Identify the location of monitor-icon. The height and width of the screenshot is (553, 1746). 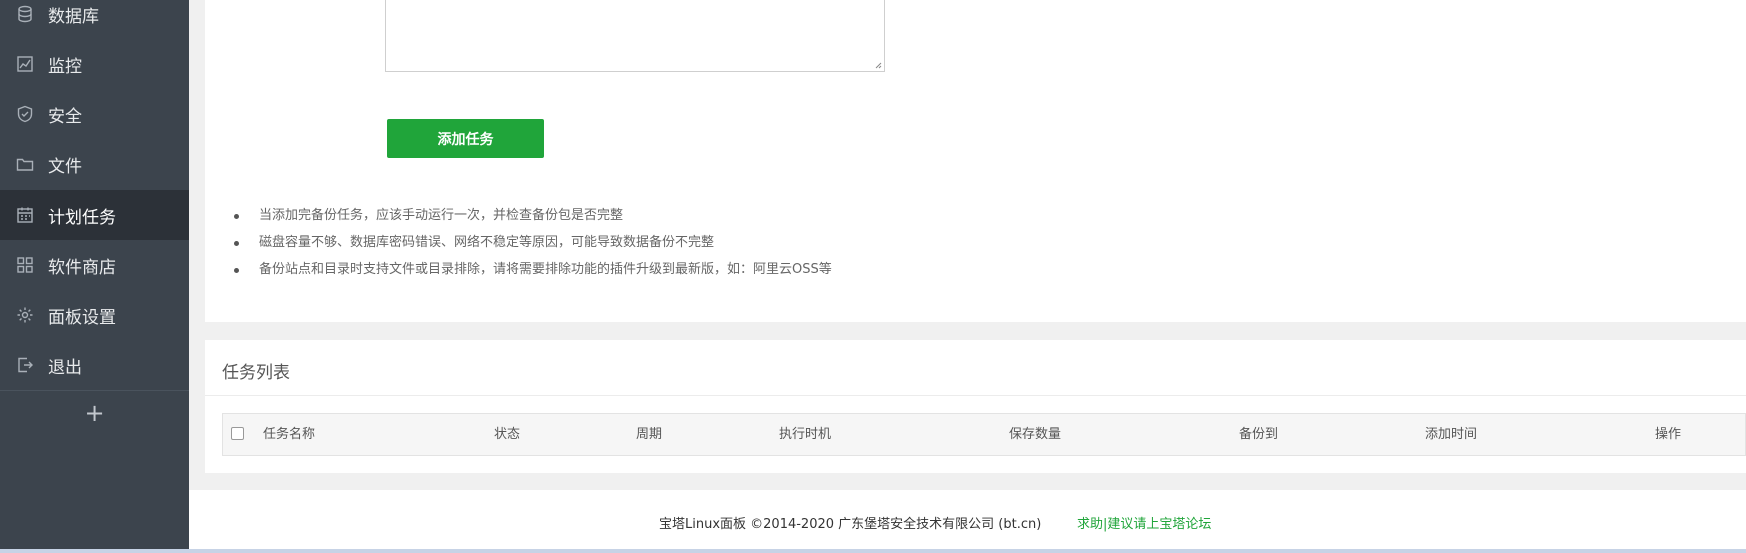
(25, 64).